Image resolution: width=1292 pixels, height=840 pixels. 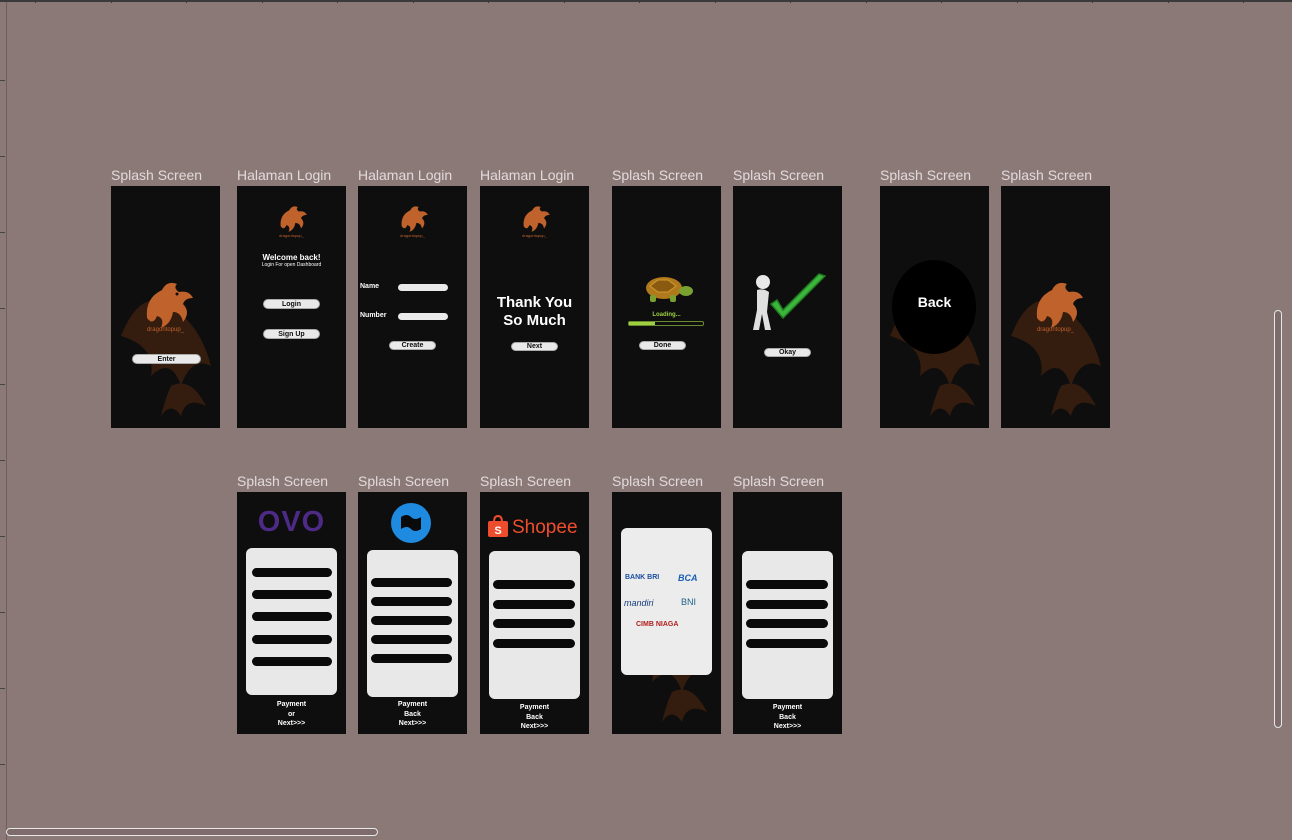 What do you see at coordinates (534, 307) in the screenshot?
I see `thank-you-frame: dragontopup_ Thank You So Much Next` at bounding box center [534, 307].